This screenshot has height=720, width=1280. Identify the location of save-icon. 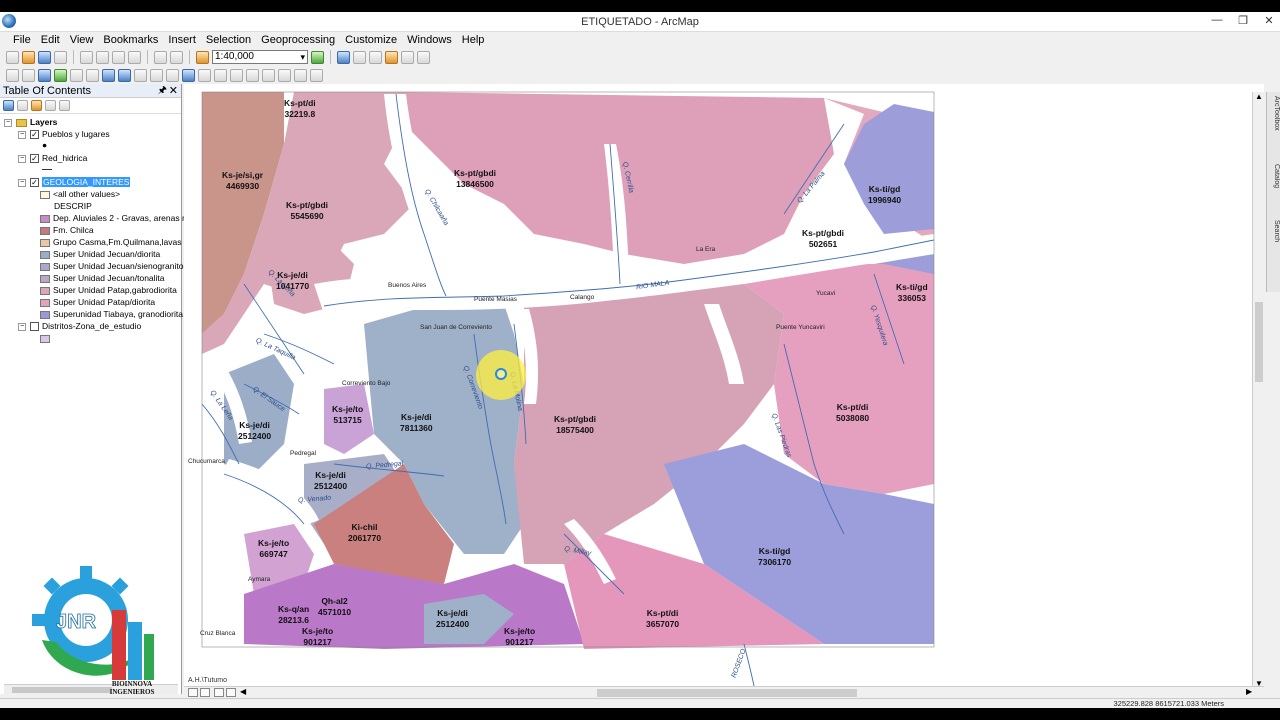
(44, 57).